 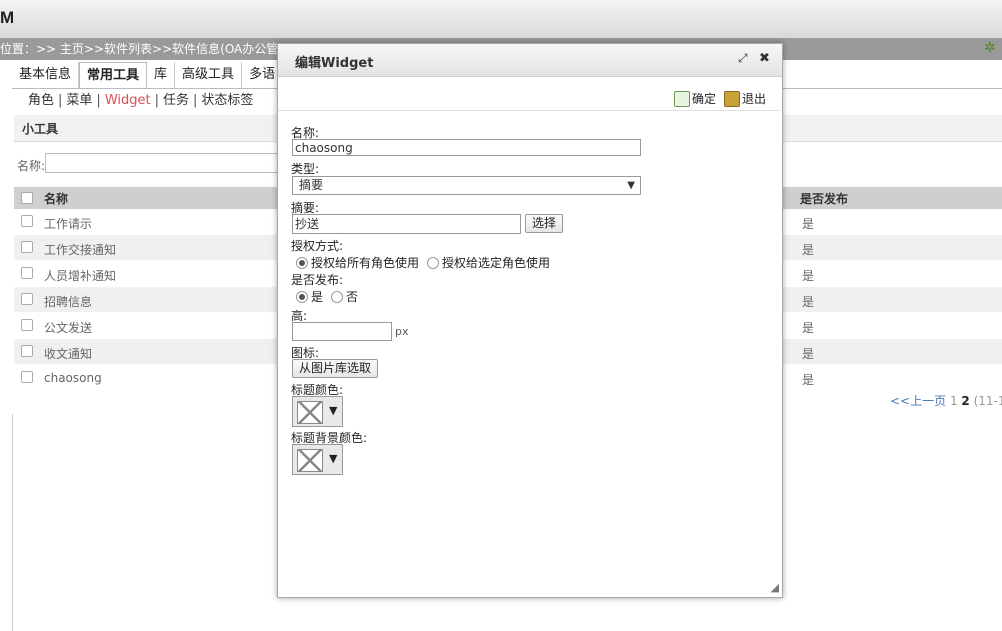 What do you see at coordinates (466, 147) in the screenshot?
I see `name-input: chaosong` at bounding box center [466, 147].